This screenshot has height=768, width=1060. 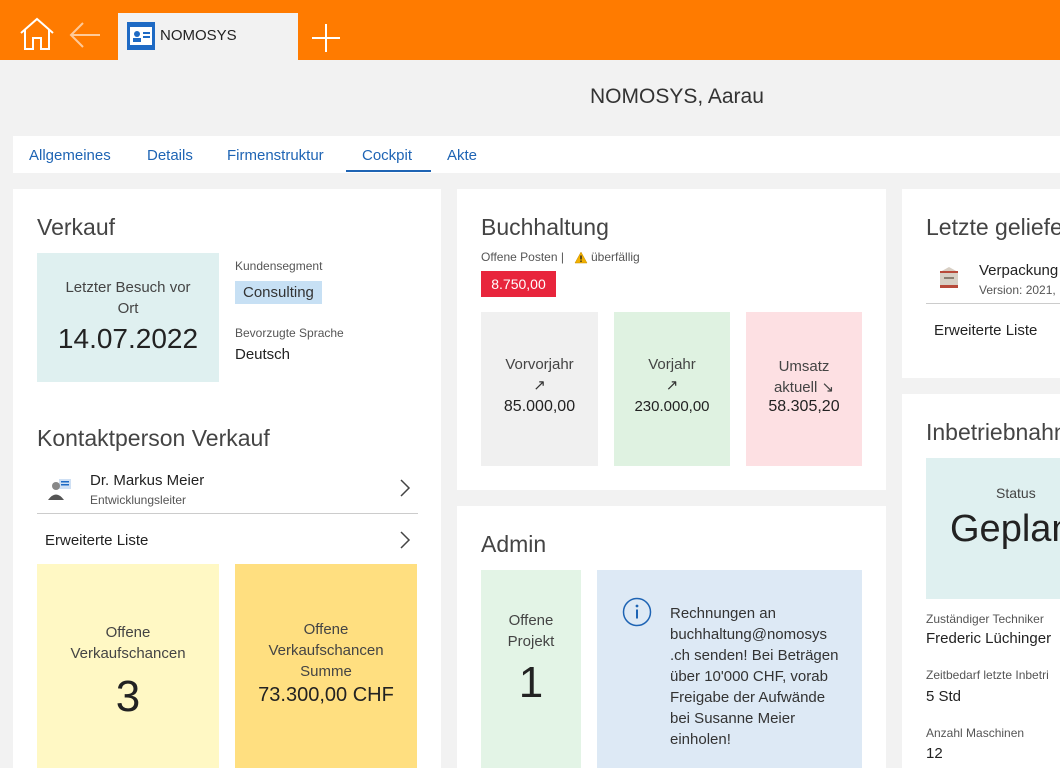 I want to click on letzte-divider, so click(x=993, y=303).